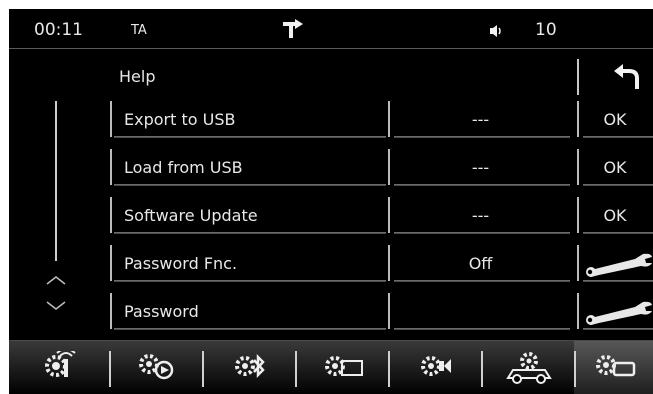 The image size is (653, 394). Describe the element at coordinates (626, 76) in the screenshot. I see `back-arrow-icon` at that location.